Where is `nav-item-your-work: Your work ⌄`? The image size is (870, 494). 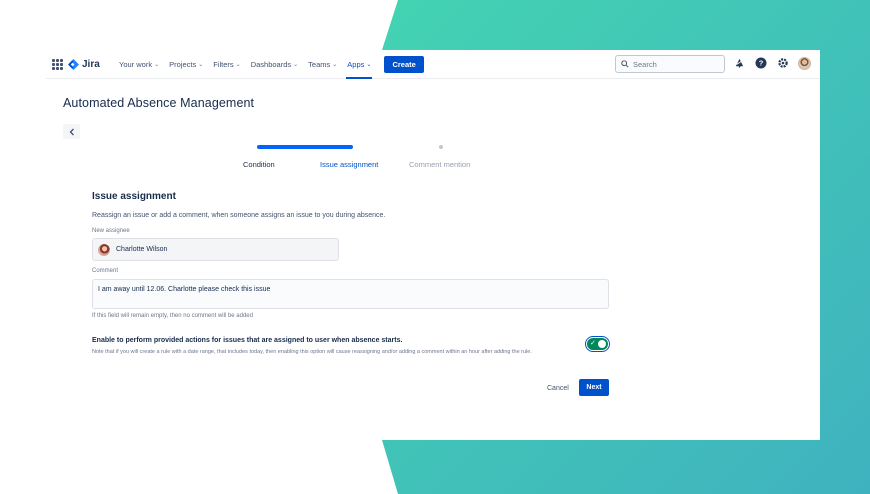 nav-item-your-work: Your work ⌄ is located at coordinates (139, 64).